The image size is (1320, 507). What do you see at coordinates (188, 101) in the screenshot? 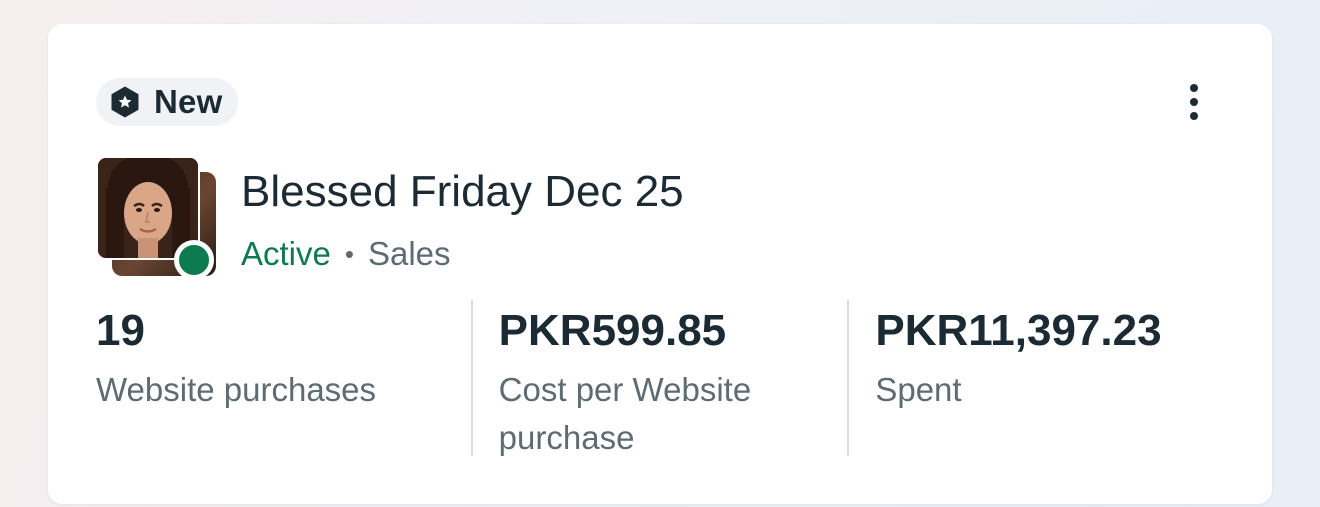
I see `badge-label: New` at bounding box center [188, 101].